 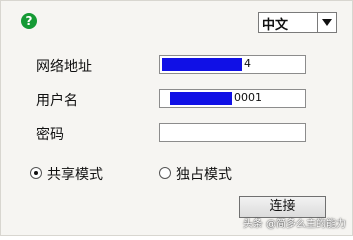 I want to click on network-address-value: 4, so click(x=247, y=63).